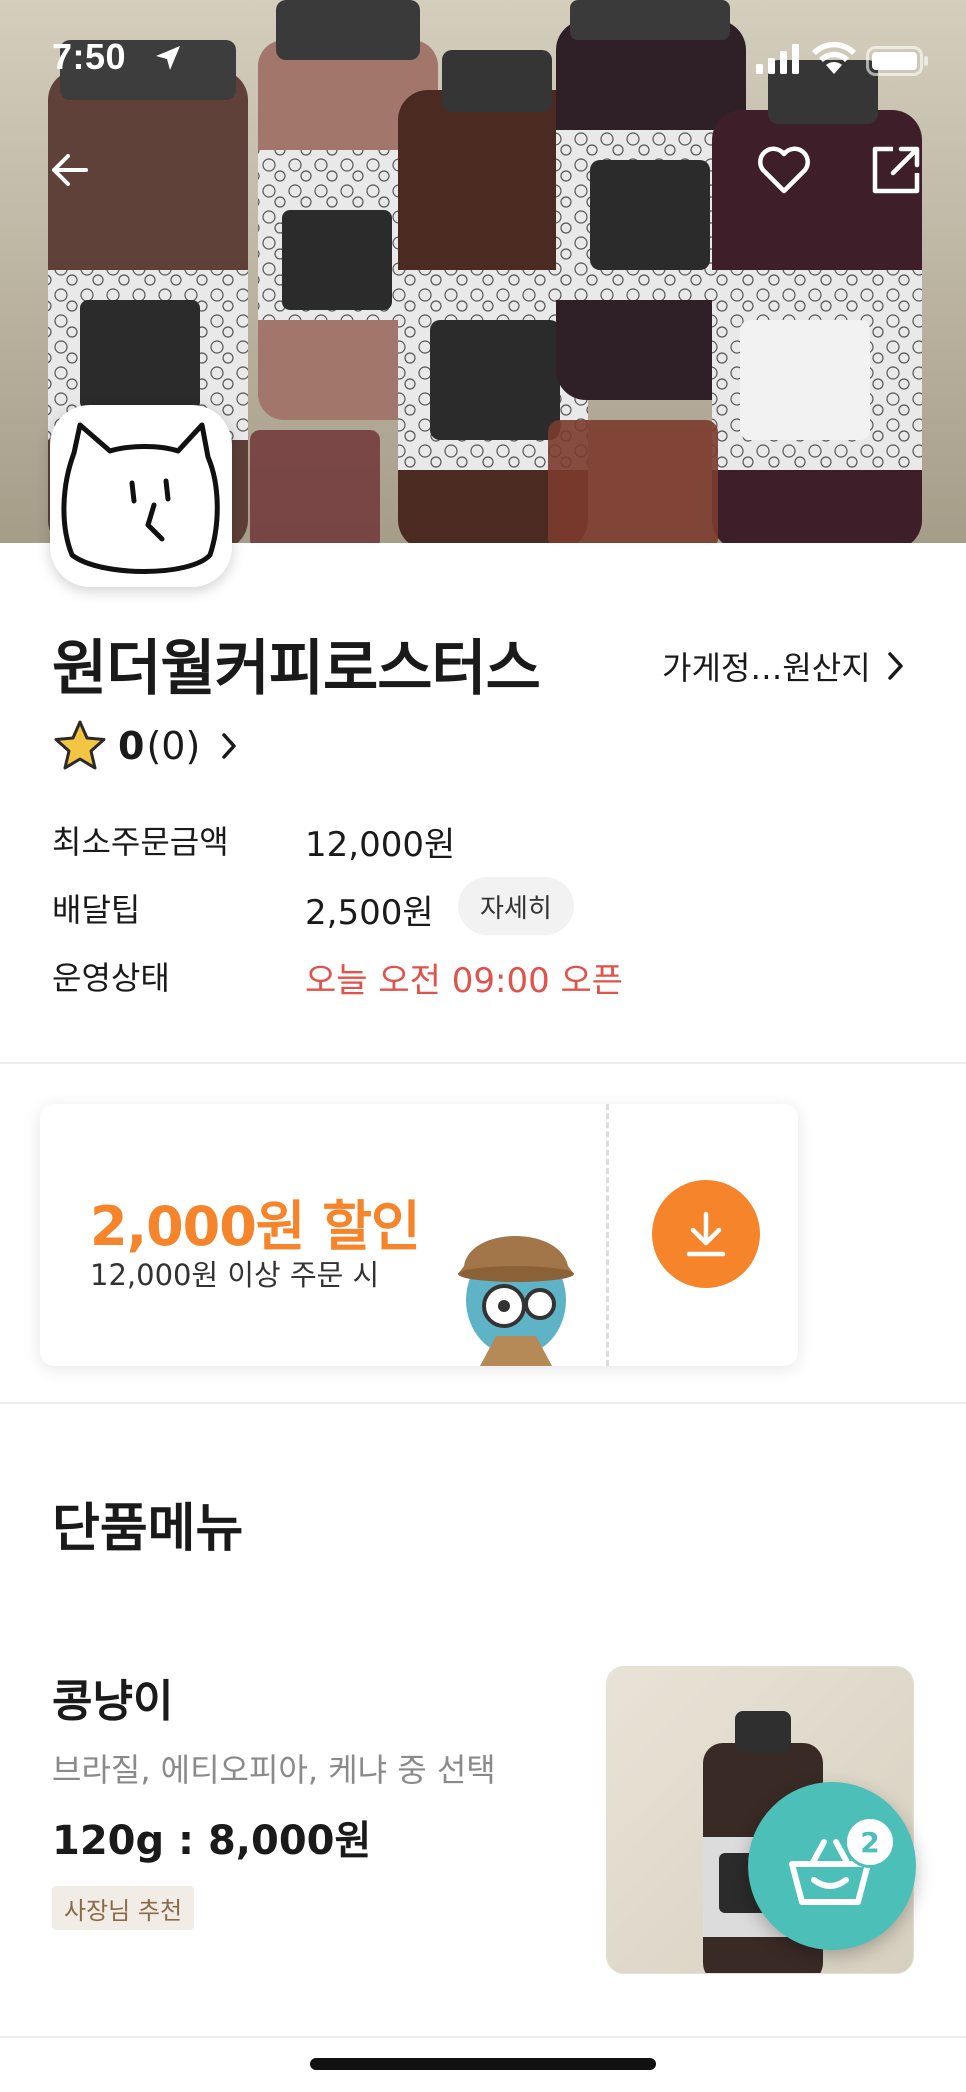 This screenshot has height=2092, width=966. What do you see at coordinates (516, 1301) in the screenshot?
I see `detective-mascot-icon` at bounding box center [516, 1301].